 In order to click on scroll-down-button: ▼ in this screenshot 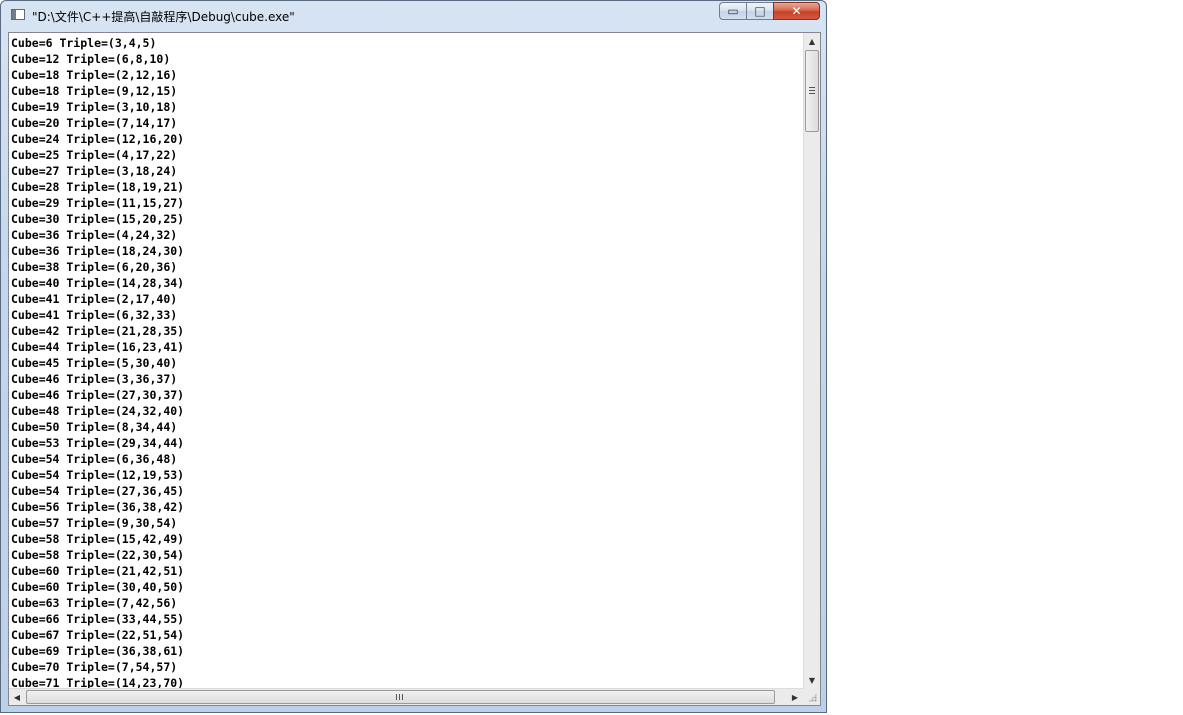, I will do `click(812, 680)`.